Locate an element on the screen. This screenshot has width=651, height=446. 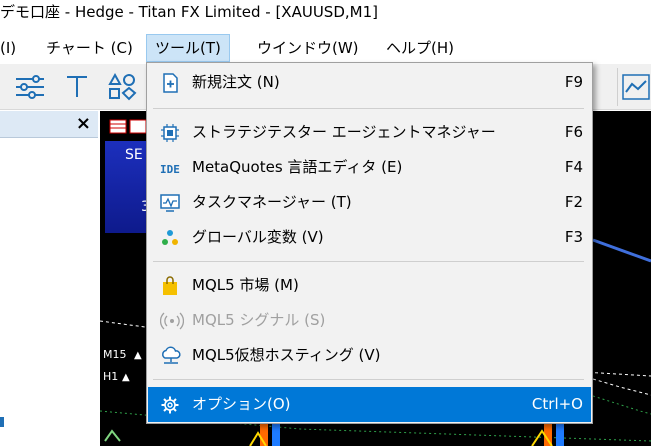
menu-bar: (I) チャート (C) ツール(T) ウインドウ(W) ヘルプ(H) is located at coordinates (325, 47).